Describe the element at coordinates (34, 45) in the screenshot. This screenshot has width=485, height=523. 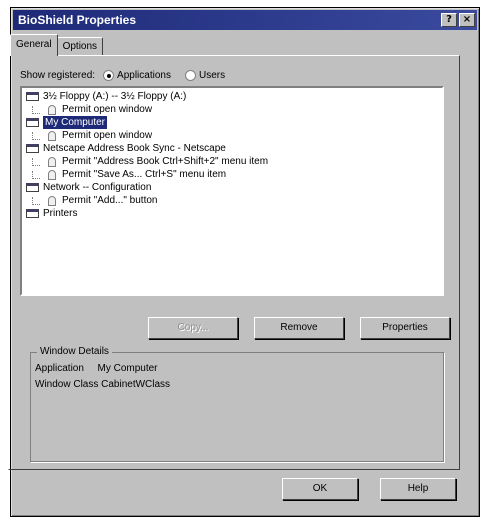
I see `tab-general: General` at that location.